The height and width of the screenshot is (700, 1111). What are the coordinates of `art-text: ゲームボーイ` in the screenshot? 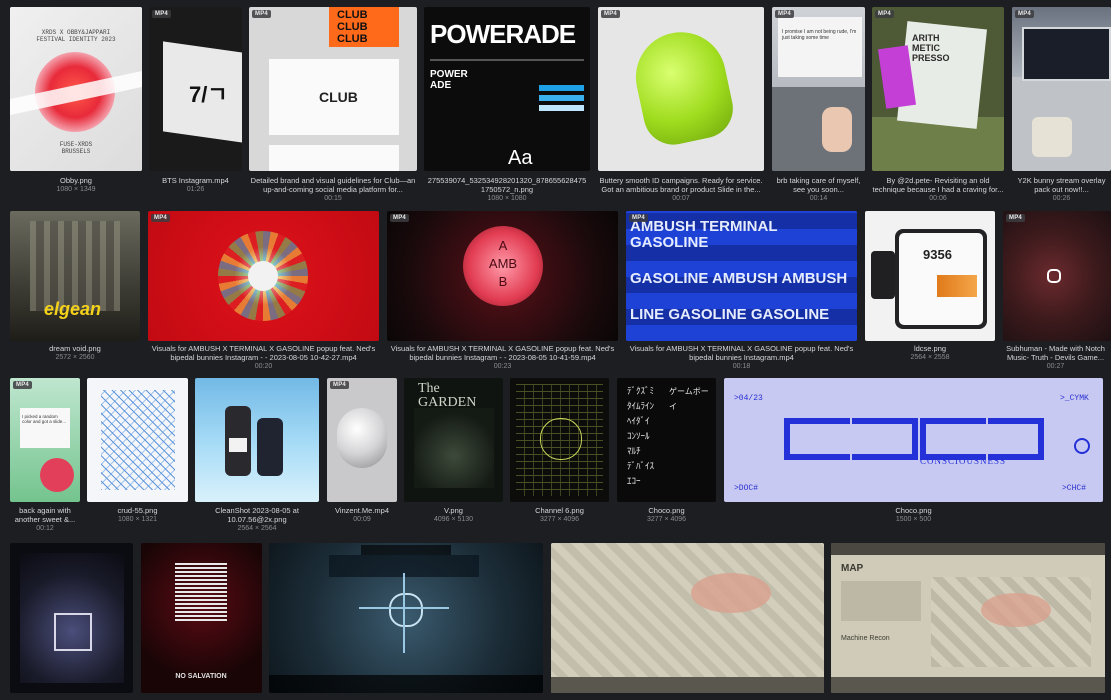 It's located at (689, 399).